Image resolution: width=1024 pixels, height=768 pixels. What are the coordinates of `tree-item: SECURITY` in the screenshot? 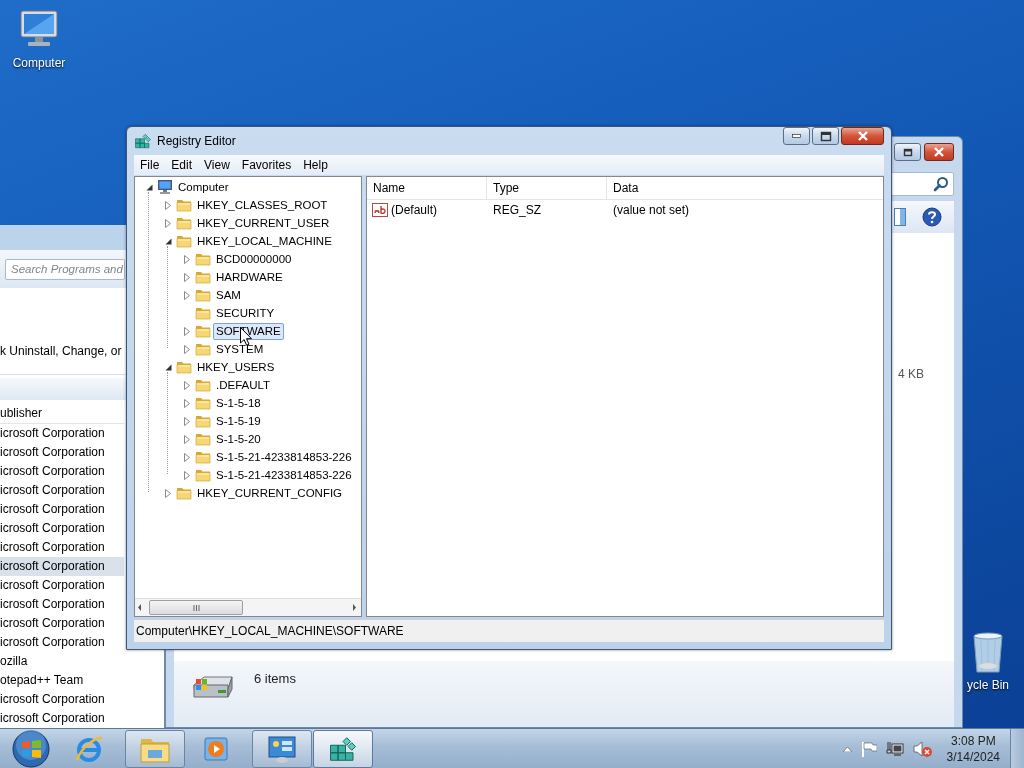 It's located at (245, 313).